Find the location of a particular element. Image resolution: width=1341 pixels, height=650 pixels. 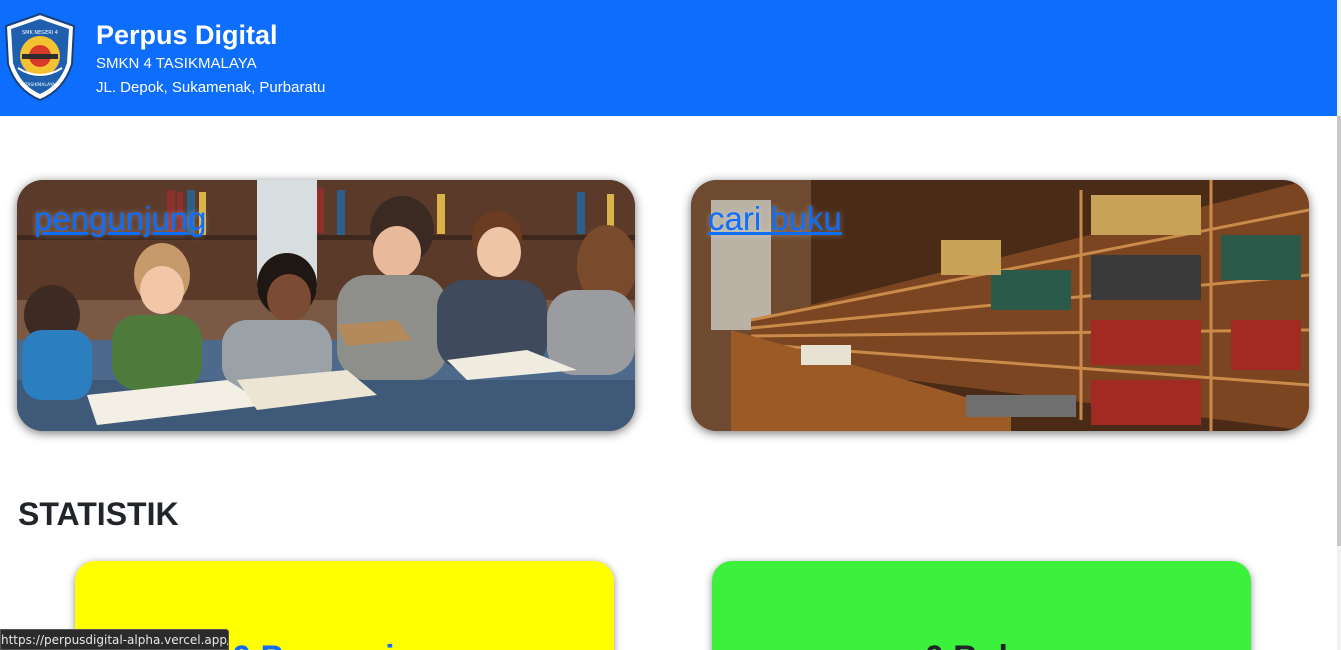

visitor-link: pengunjung is located at coordinates (120, 219).